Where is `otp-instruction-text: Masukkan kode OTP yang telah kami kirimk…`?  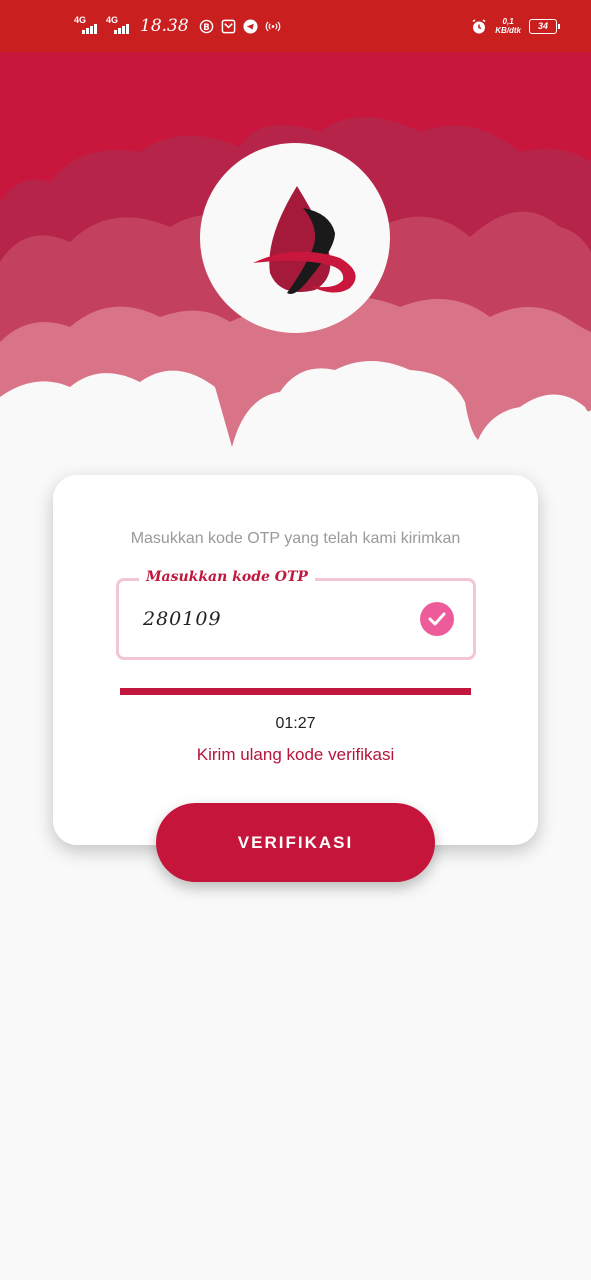
otp-instruction-text: Masukkan kode OTP yang telah kami kirimk… is located at coordinates (295, 538).